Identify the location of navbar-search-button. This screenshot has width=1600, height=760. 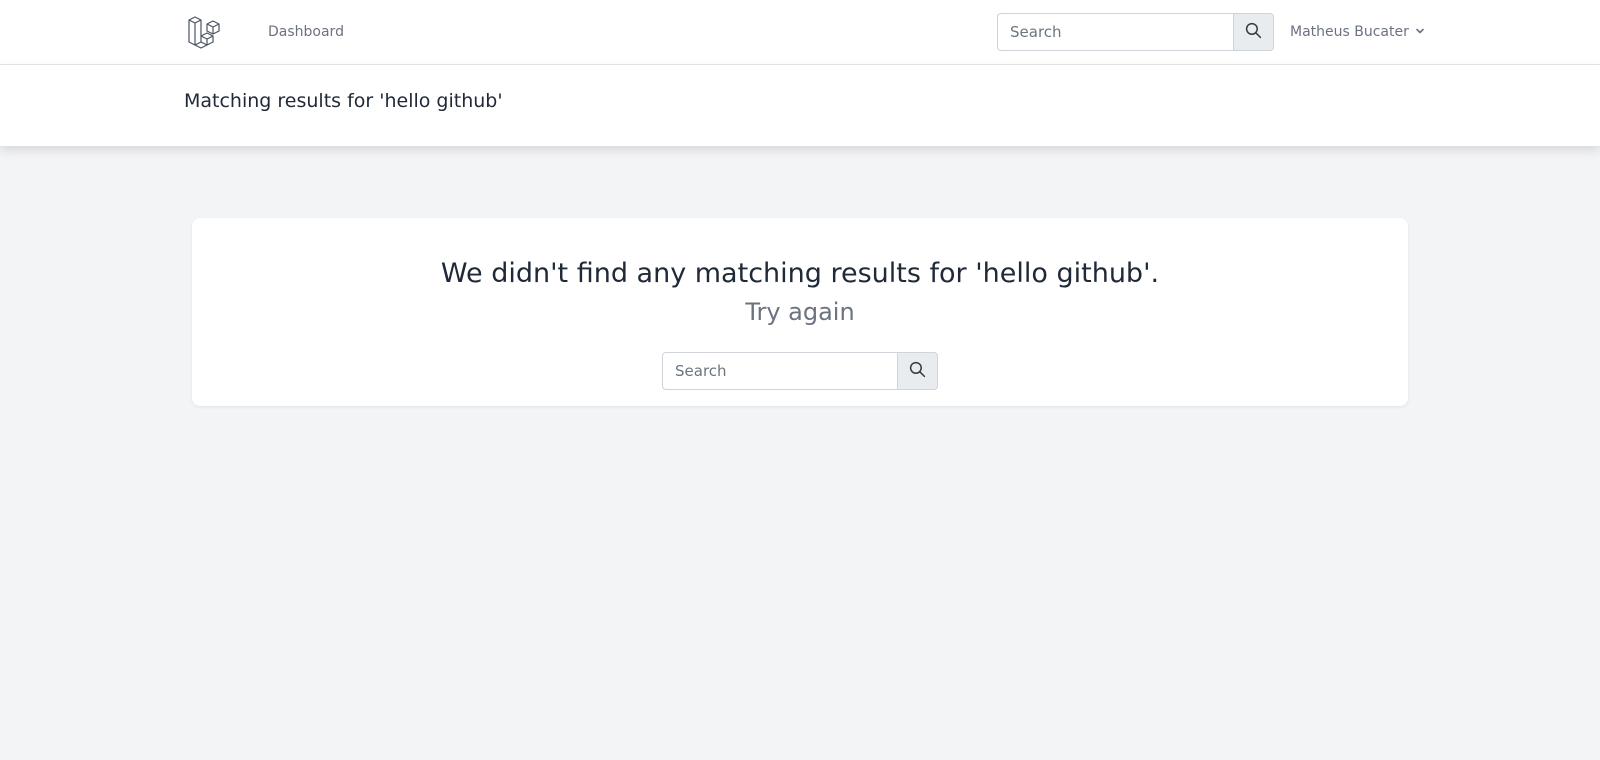
(1253, 32).